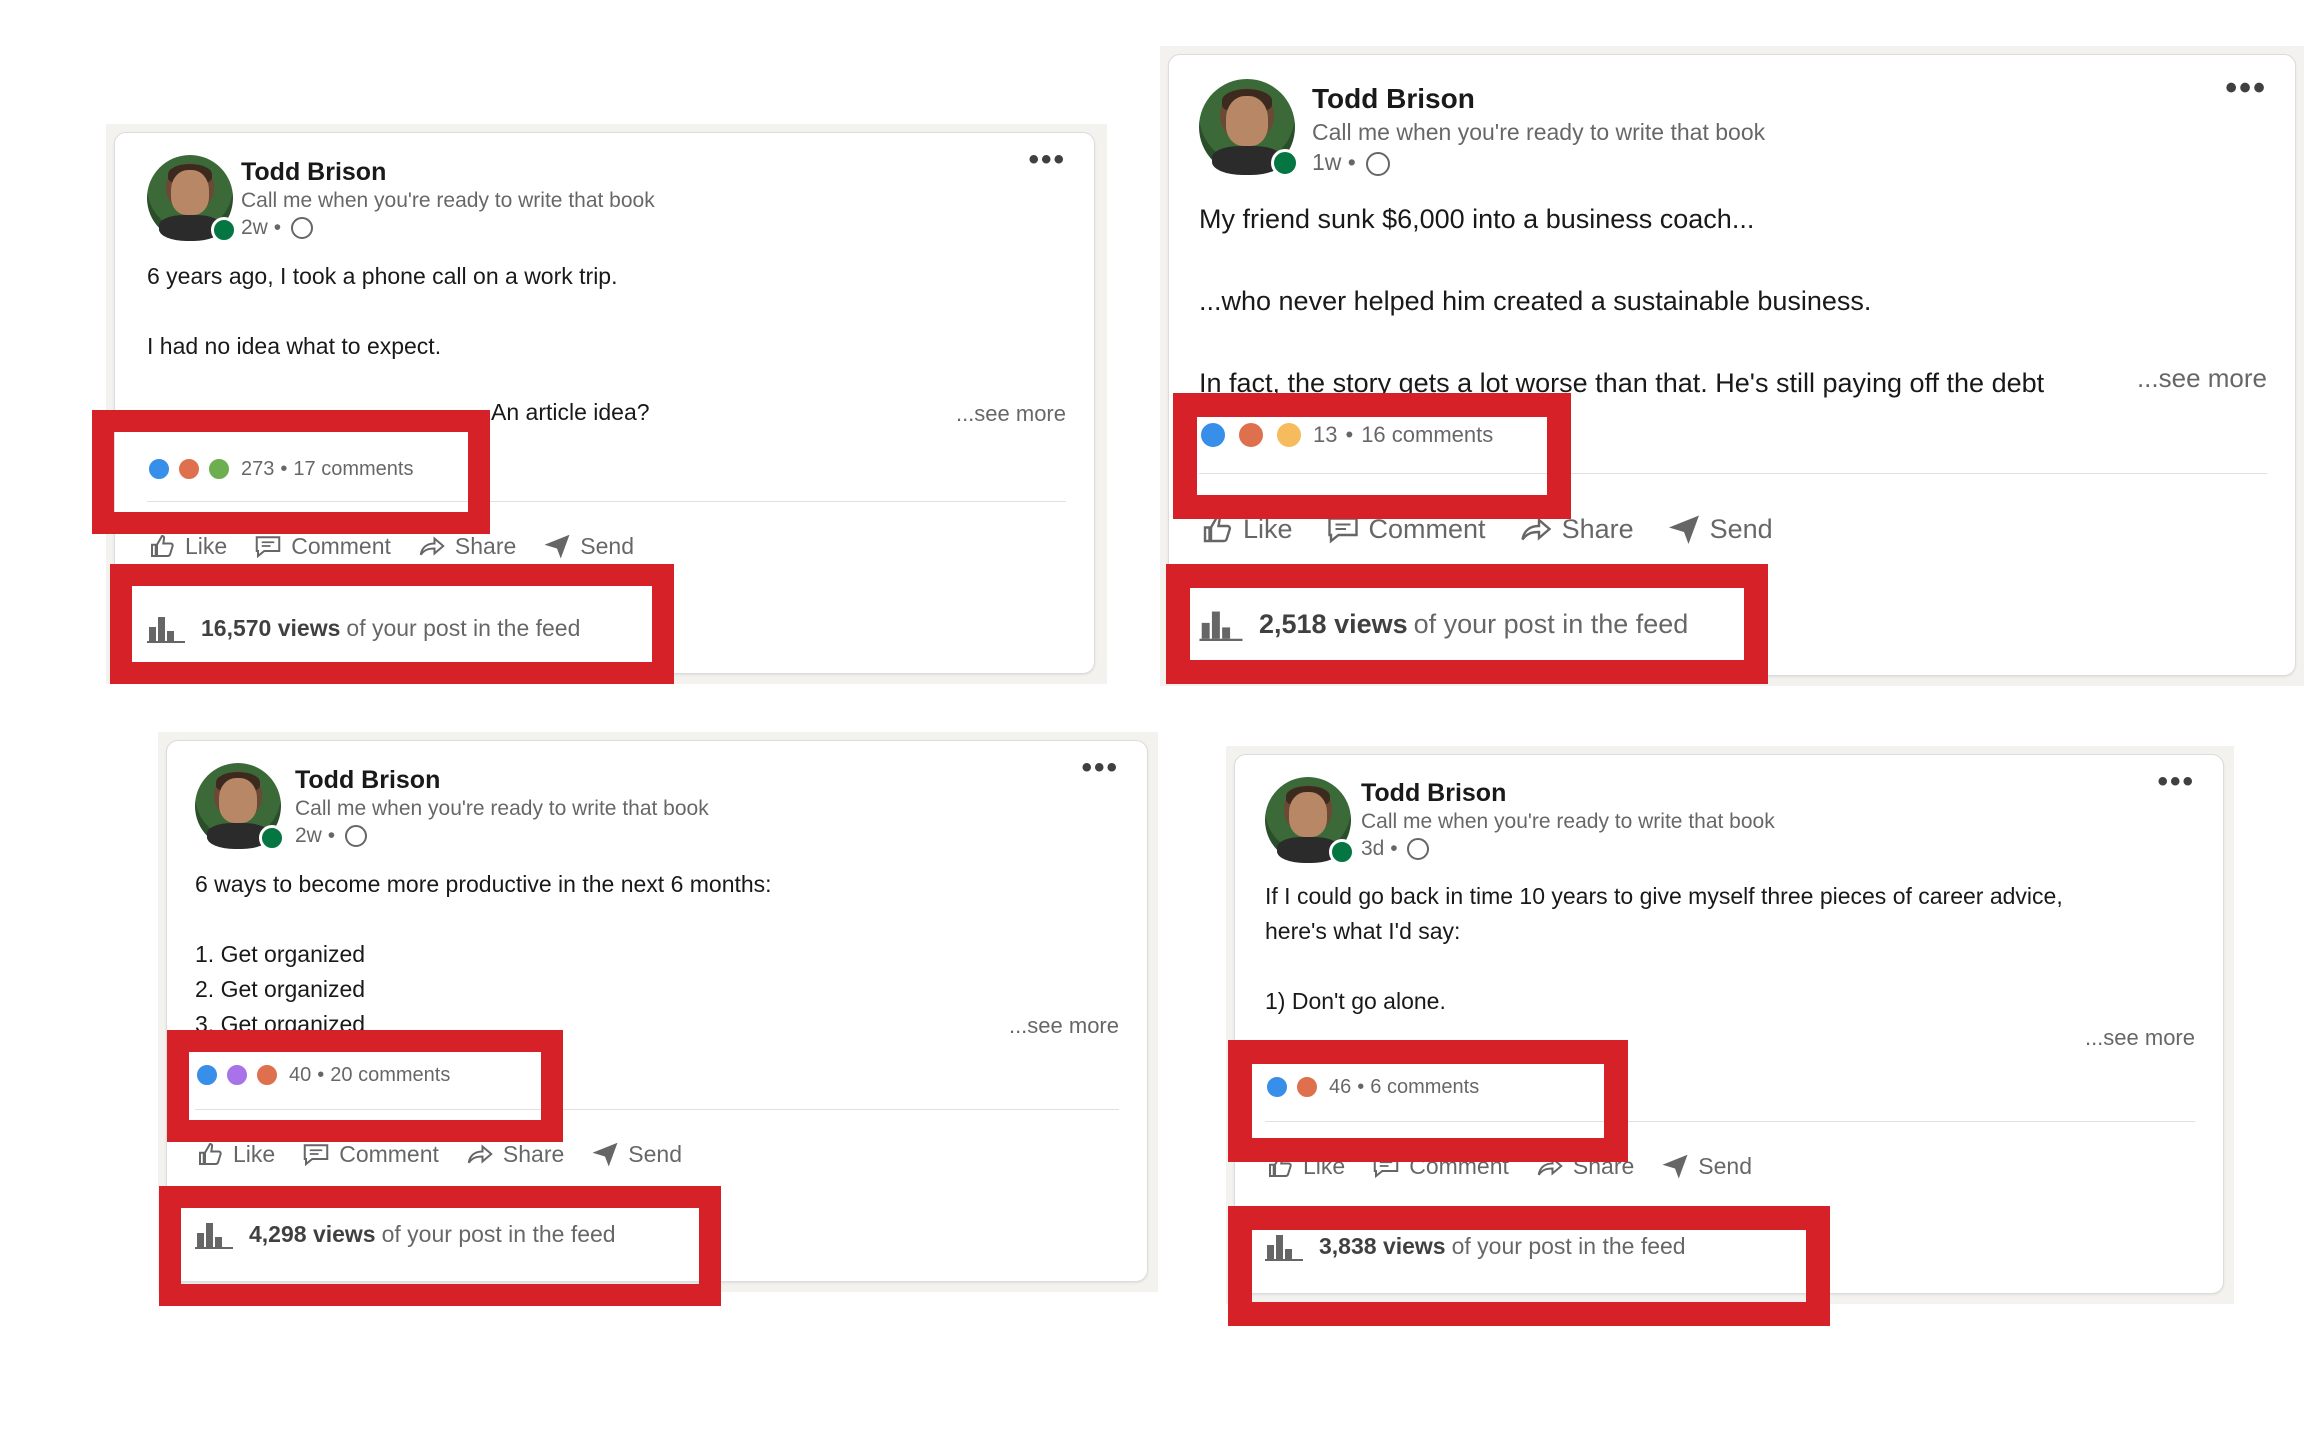 The height and width of the screenshot is (1440, 2304). What do you see at coordinates (1351, 162) in the screenshot?
I see `post-time: 1w •` at bounding box center [1351, 162].